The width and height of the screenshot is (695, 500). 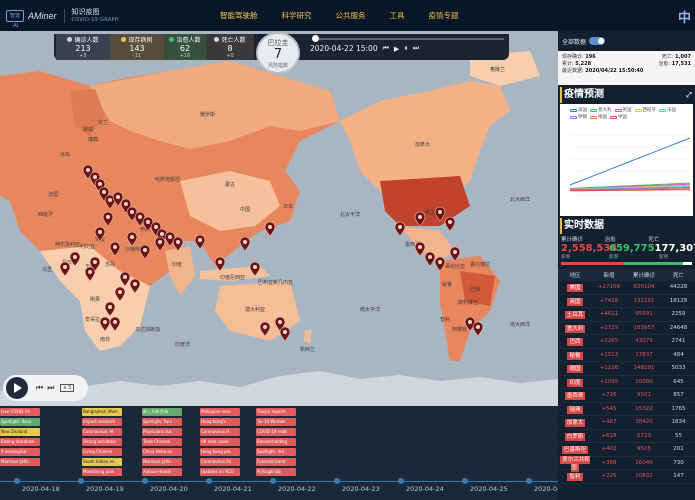 I want to click on table-row: 巴西 +2265 43079 2741, so click(x=626, y=342).